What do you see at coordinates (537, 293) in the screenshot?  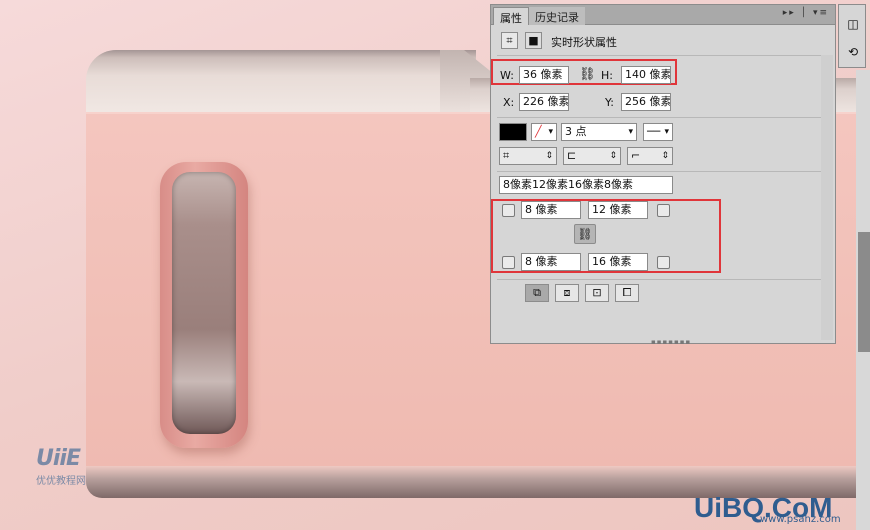 I see `combine-shapes-icon: ⧉` at bounding box center [537, 293].